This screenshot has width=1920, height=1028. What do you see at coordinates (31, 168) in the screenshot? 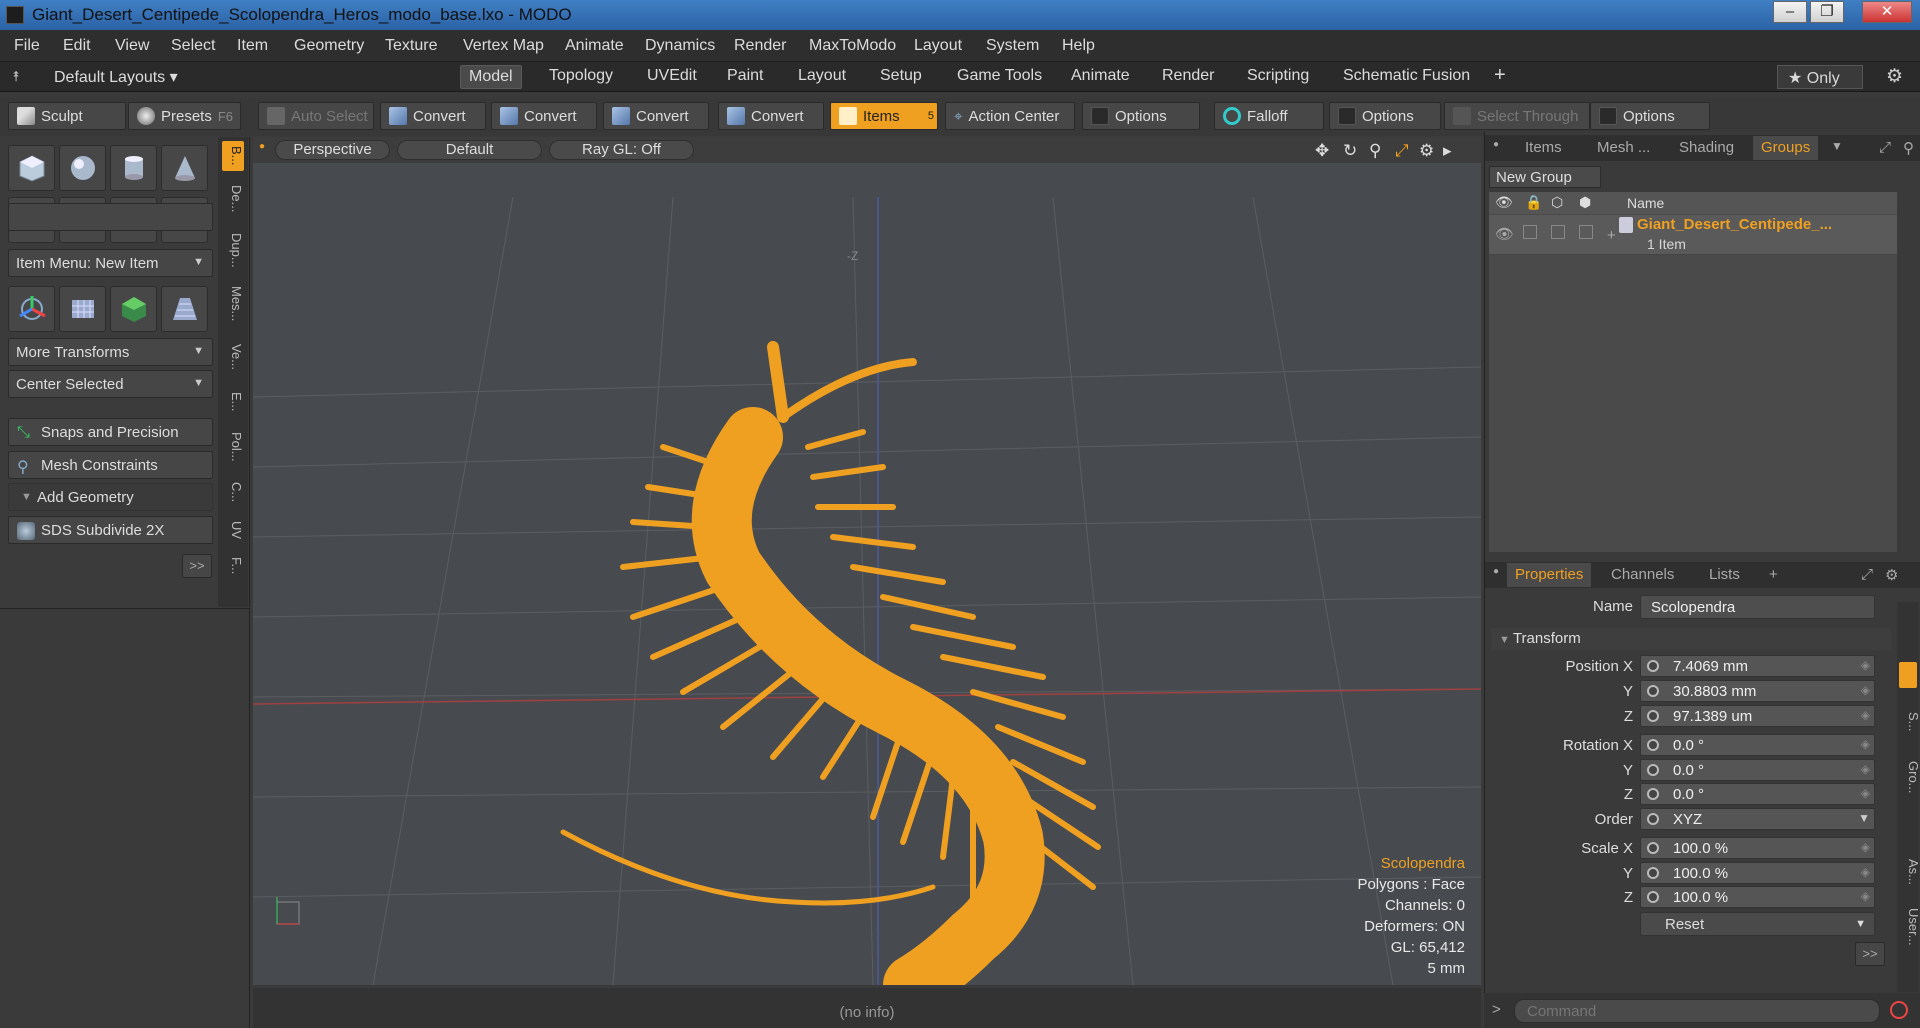
I see `cube-primitive-button` at bounding box center [31, 168].